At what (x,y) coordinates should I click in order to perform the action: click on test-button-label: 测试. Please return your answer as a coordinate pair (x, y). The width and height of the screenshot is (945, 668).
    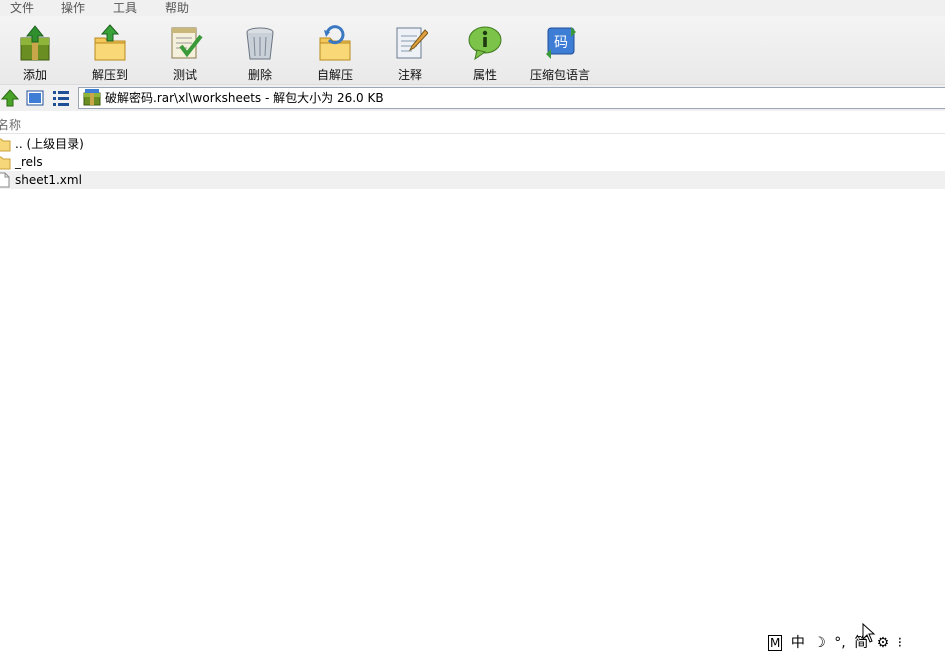
    Looking at the image, I should click on (184, 75).